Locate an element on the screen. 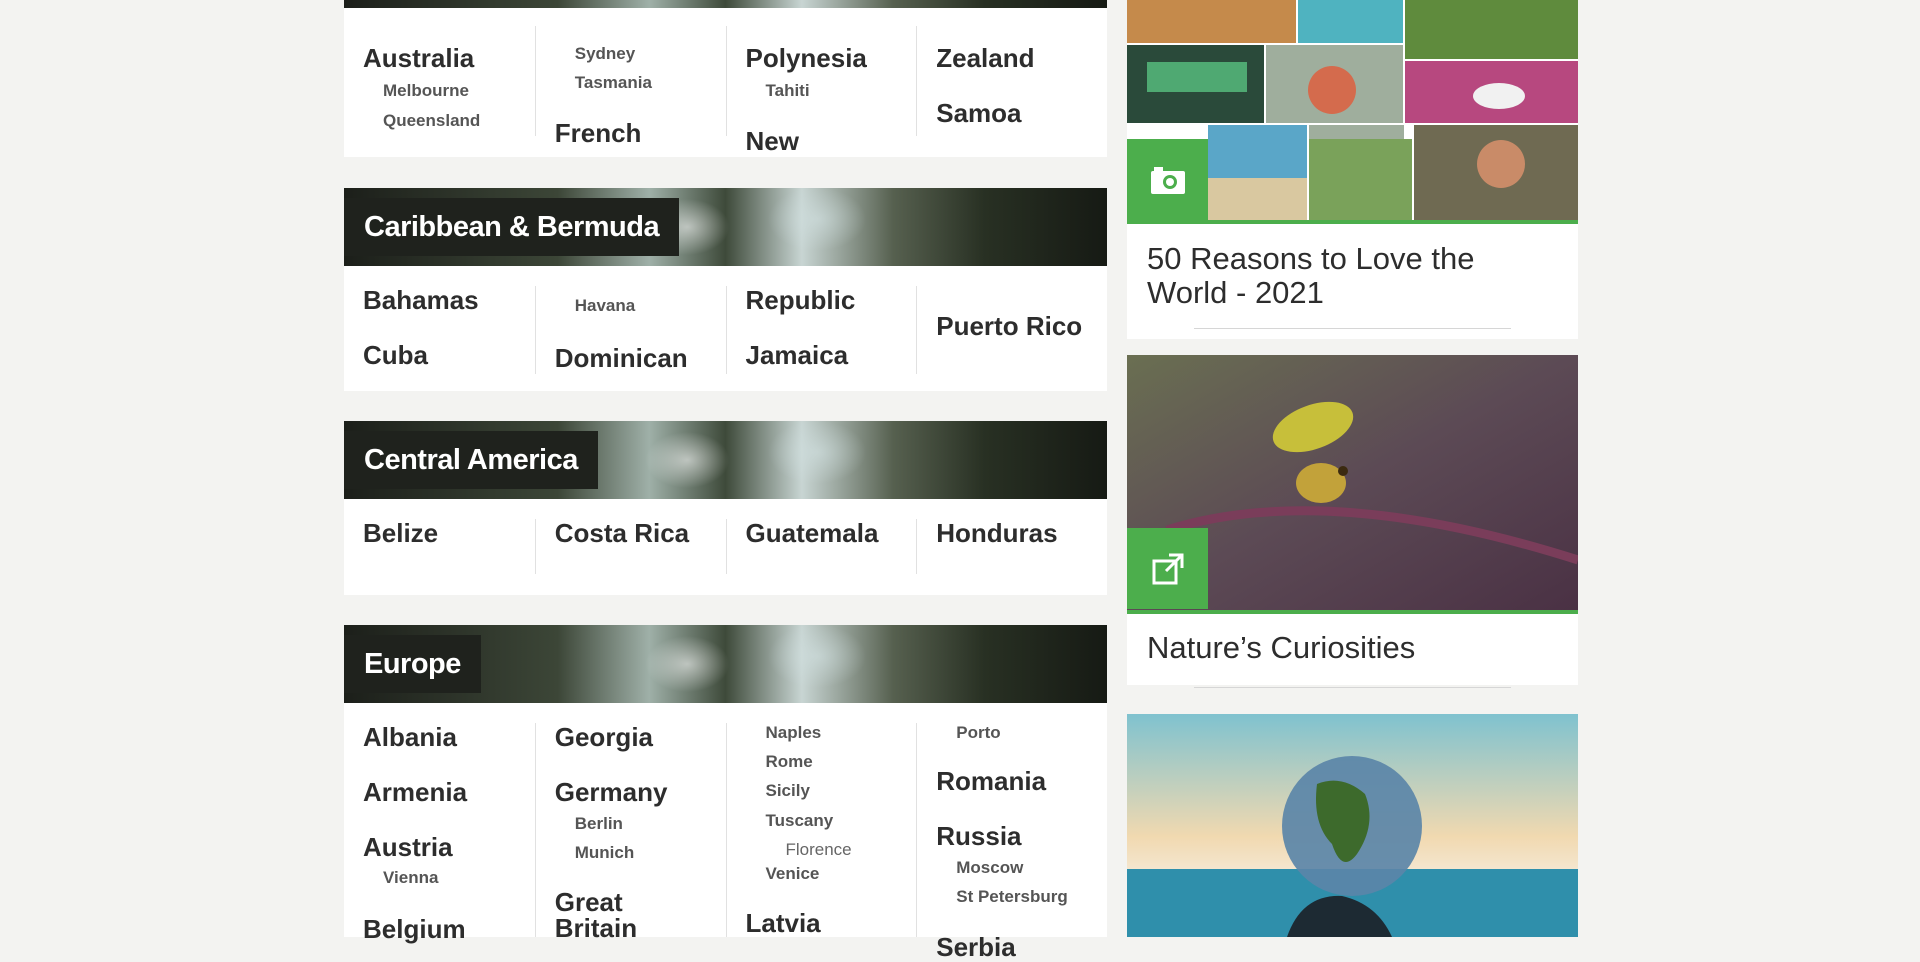 This screenshot has height=962, width=1920. external-link-icon is located at coordinates (1167, 568).